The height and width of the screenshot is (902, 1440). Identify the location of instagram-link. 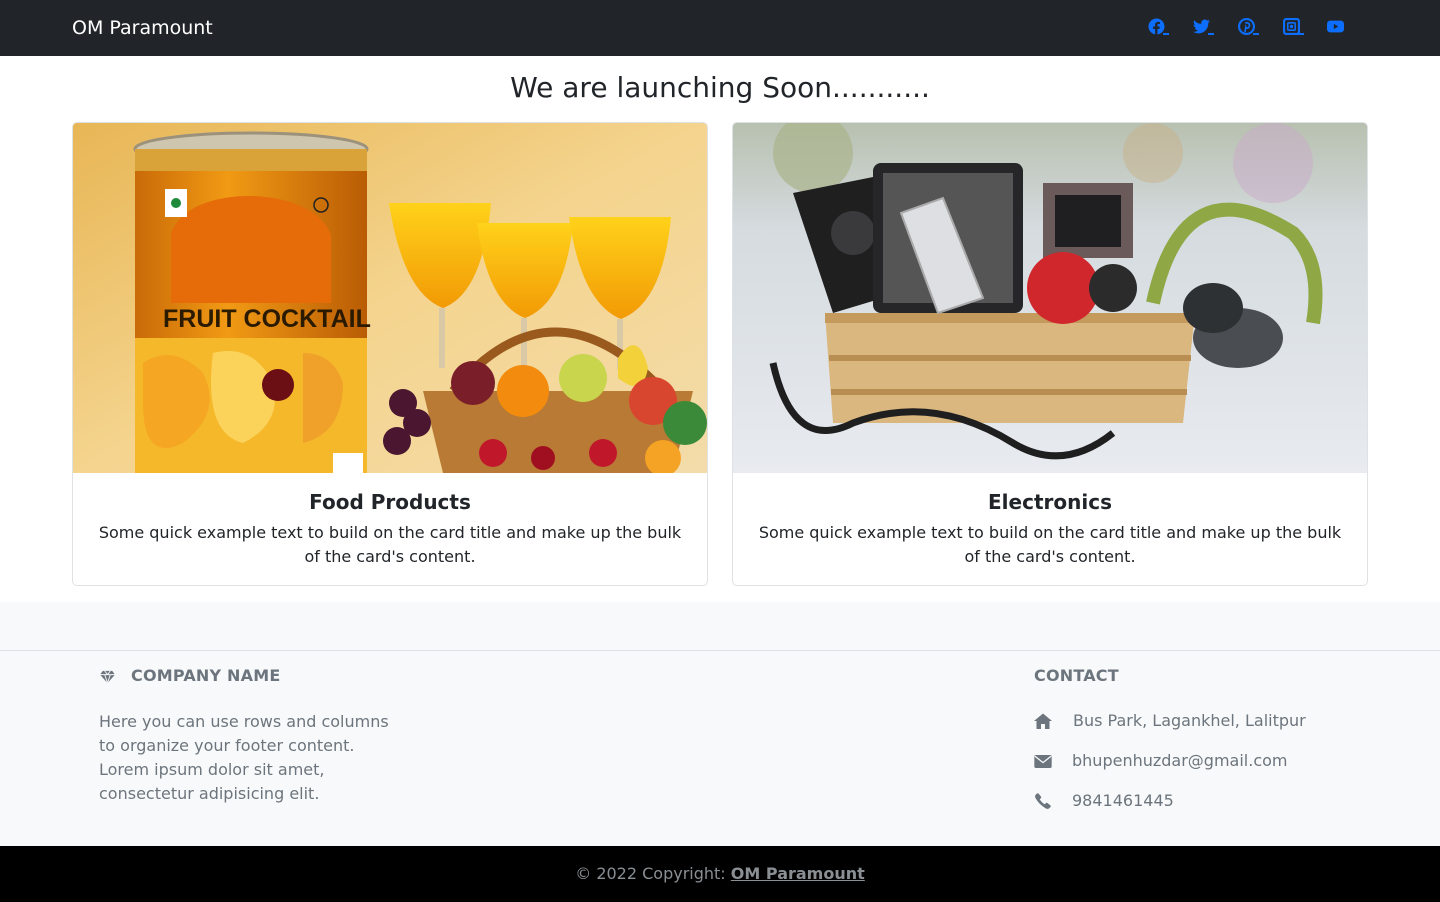
(1294, 28).